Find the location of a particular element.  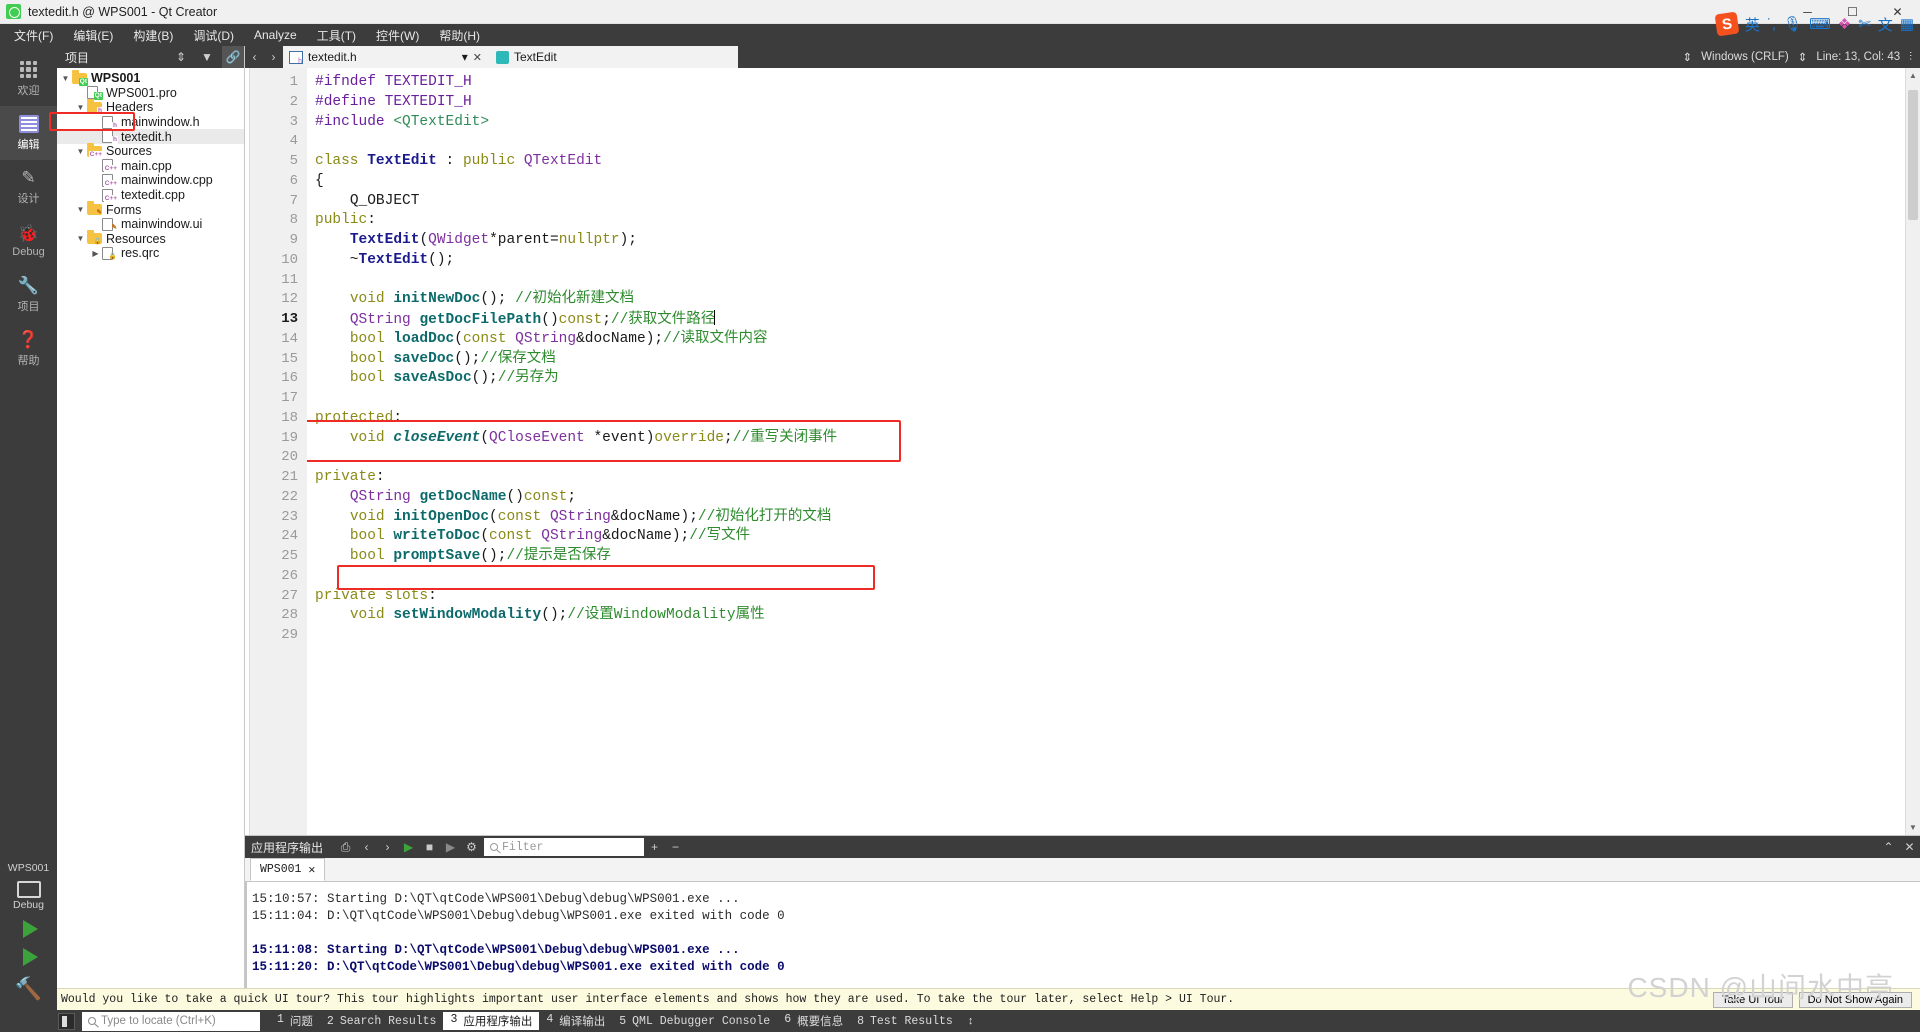

status-pane-4: 4 编译输出 is located at coordinates (575, 1021).